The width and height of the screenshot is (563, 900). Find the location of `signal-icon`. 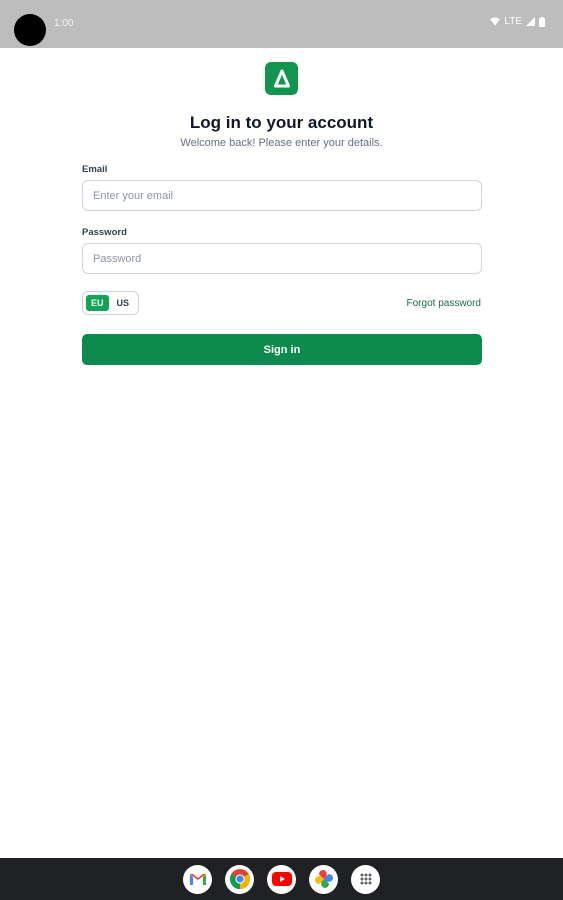

signal-icon is located at coordinates (530, 21).